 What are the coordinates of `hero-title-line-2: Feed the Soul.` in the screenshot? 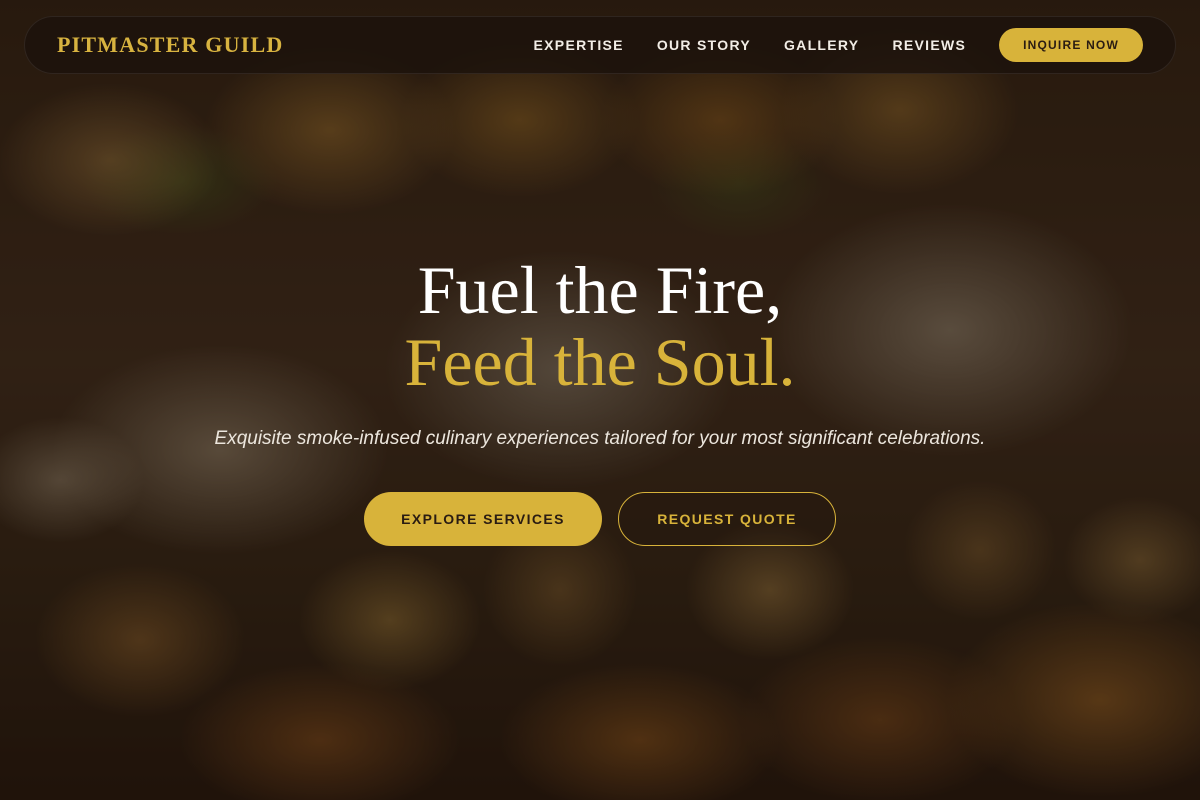 It's located at (600, 362).